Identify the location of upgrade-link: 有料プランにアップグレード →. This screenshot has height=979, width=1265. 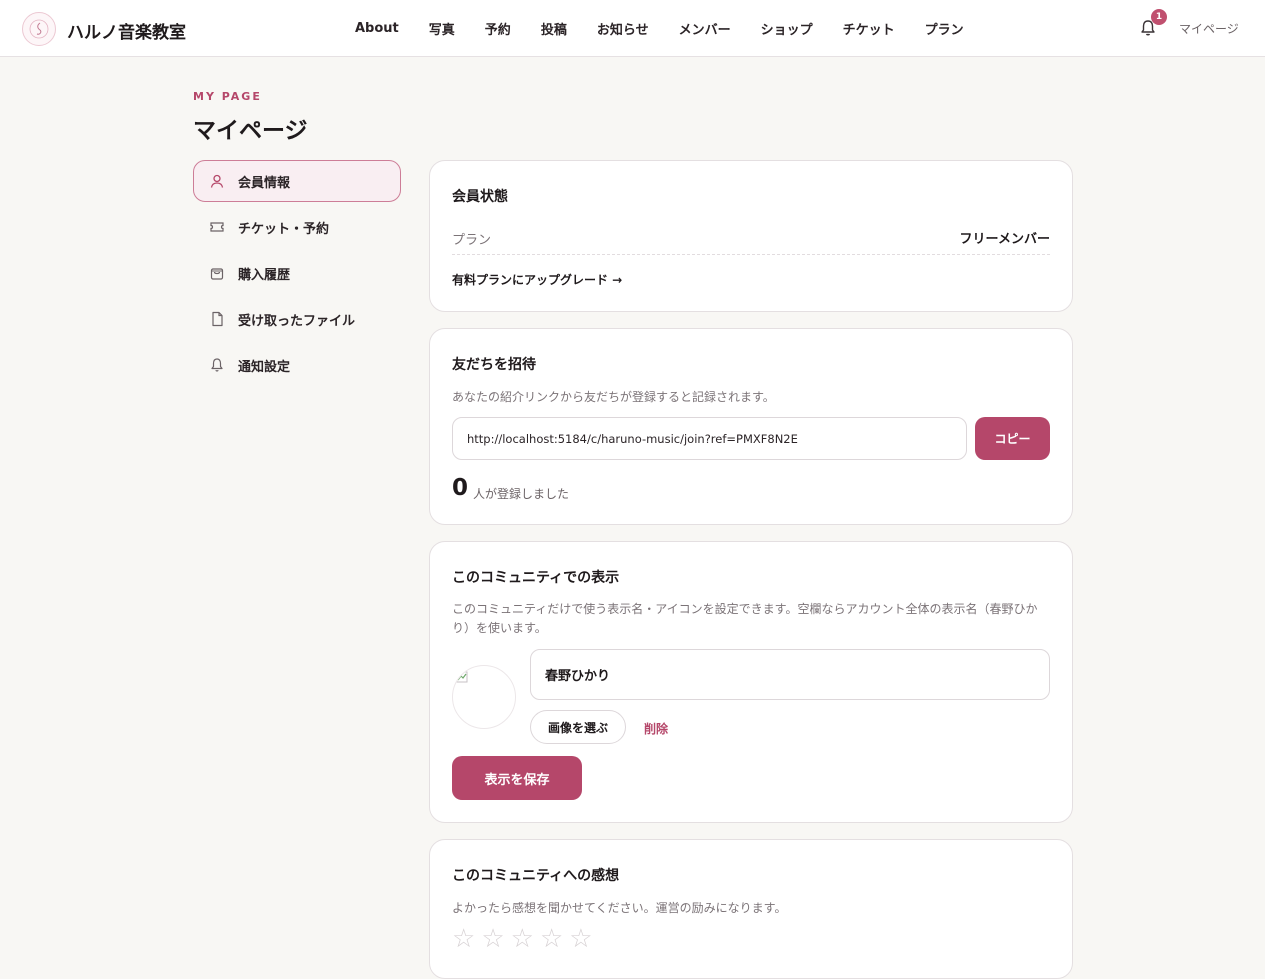
(537, 279).